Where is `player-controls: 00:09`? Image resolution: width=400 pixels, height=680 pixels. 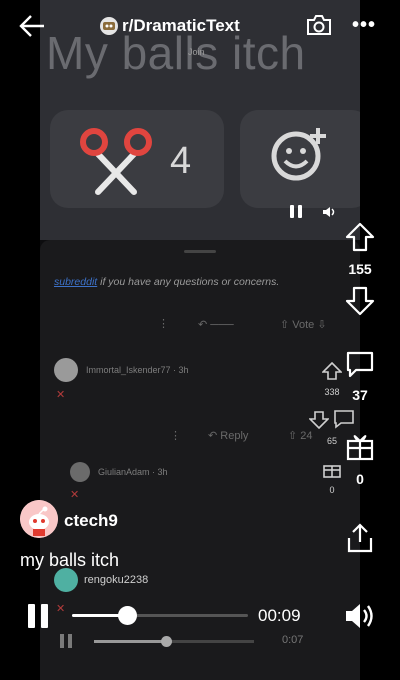
player-controls: 00:09 is located at coordinates (200, 616).